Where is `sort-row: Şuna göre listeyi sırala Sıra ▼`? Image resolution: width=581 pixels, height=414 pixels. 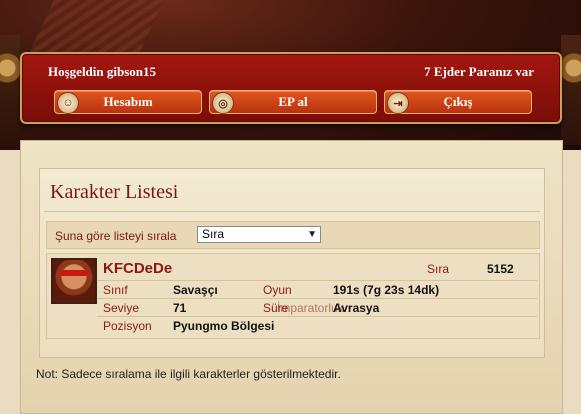 sort-row: Şuna göre listeyi sırala Sıra ▼ is located at coordinates (293, 235).